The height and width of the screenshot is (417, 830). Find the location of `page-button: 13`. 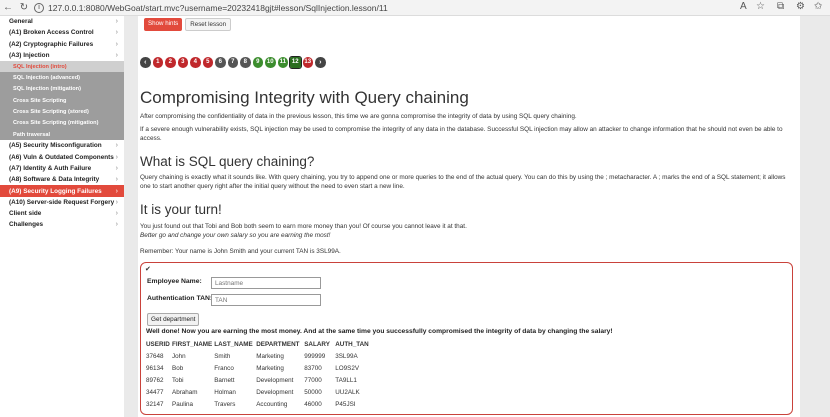

page-button: 13 is located at coordinates (307, 62).